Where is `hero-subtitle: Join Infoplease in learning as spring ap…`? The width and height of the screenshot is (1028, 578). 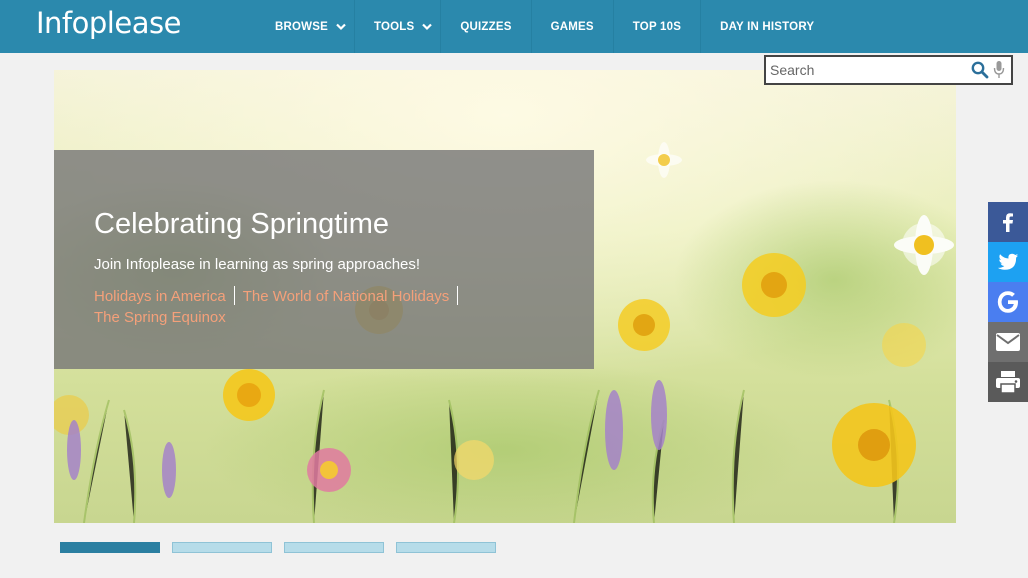 hero-subtitle: Join Infoplease in learning as spring ap… is located at coordinates (257, 264).